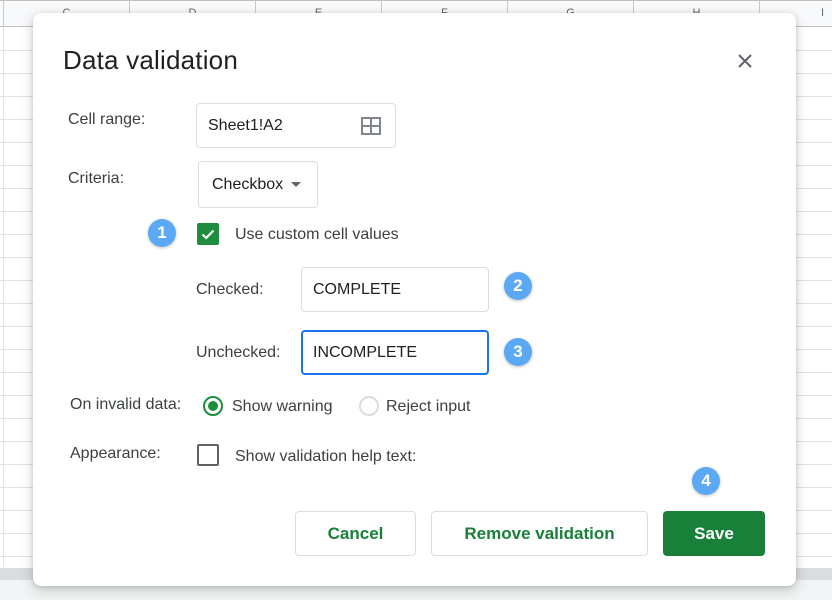 The height and width of the screenshot is (600, 832). Describe the element at coordinates (150, 60) in the screenshot. I see `dialog-title: Data validation` at that location.